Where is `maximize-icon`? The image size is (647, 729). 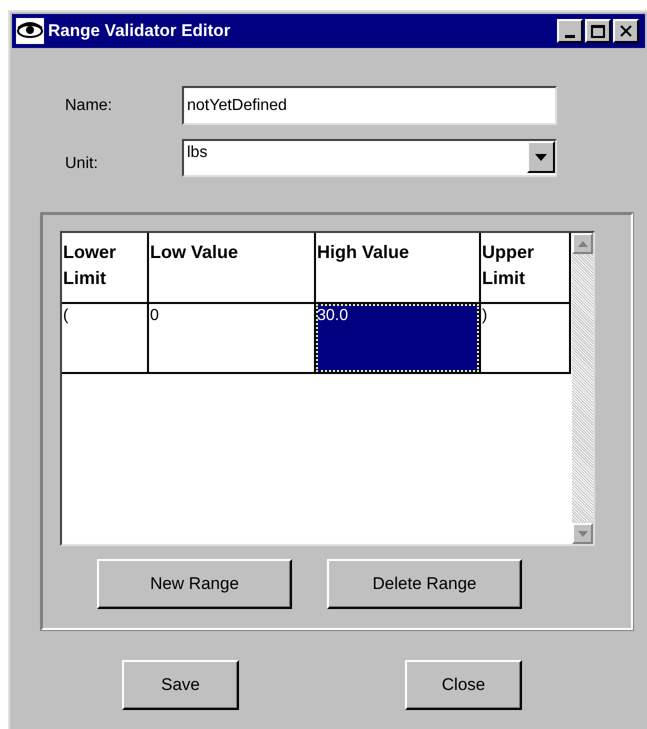
maximize-icon is located at coordinates (598, 31).